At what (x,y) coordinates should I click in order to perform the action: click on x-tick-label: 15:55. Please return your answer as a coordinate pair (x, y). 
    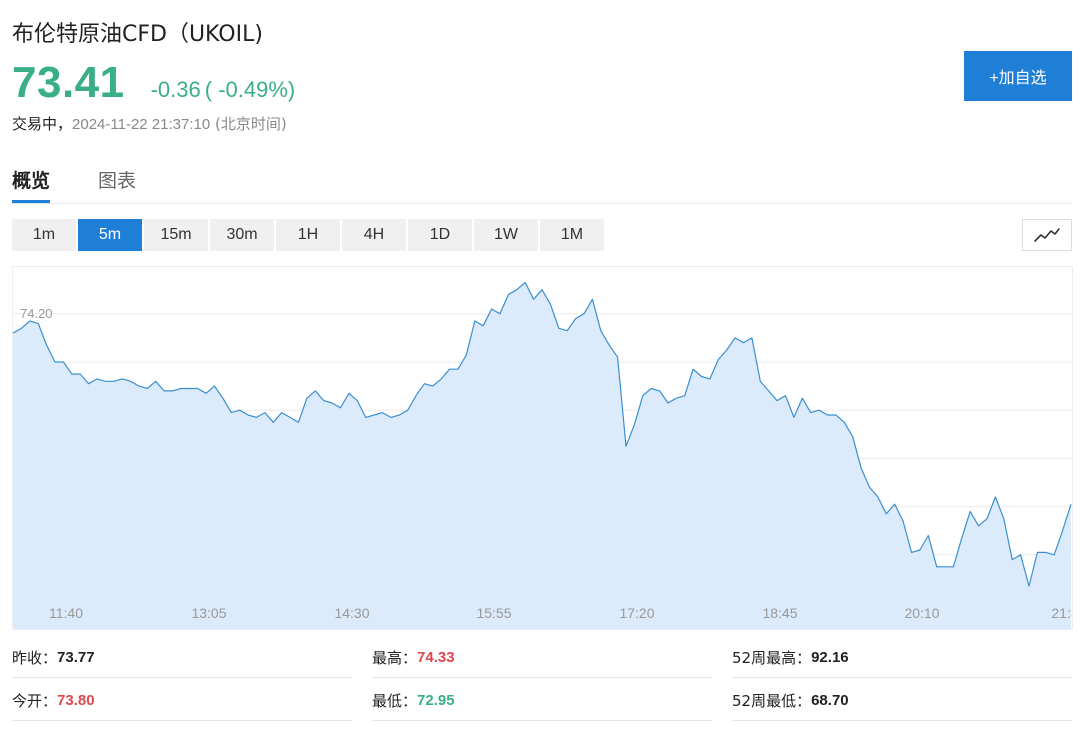
    Looking at the image, I should click on (493, 613).